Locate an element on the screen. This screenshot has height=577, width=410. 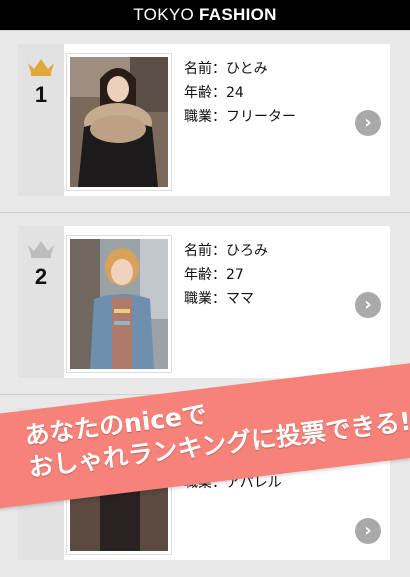
age-value: 27 is located at coordinates (235, 275).